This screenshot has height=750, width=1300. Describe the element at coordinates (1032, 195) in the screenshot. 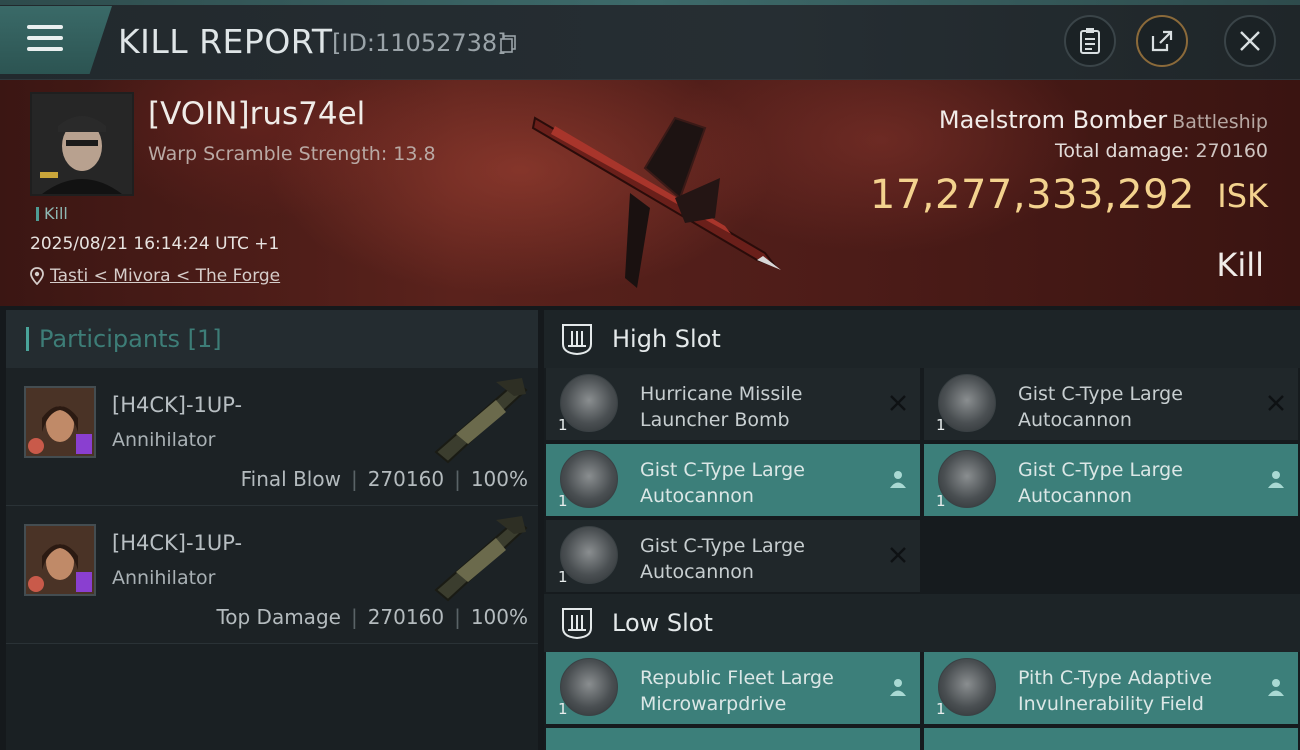

I see `isk-value: 17,277,333,292` at that location.